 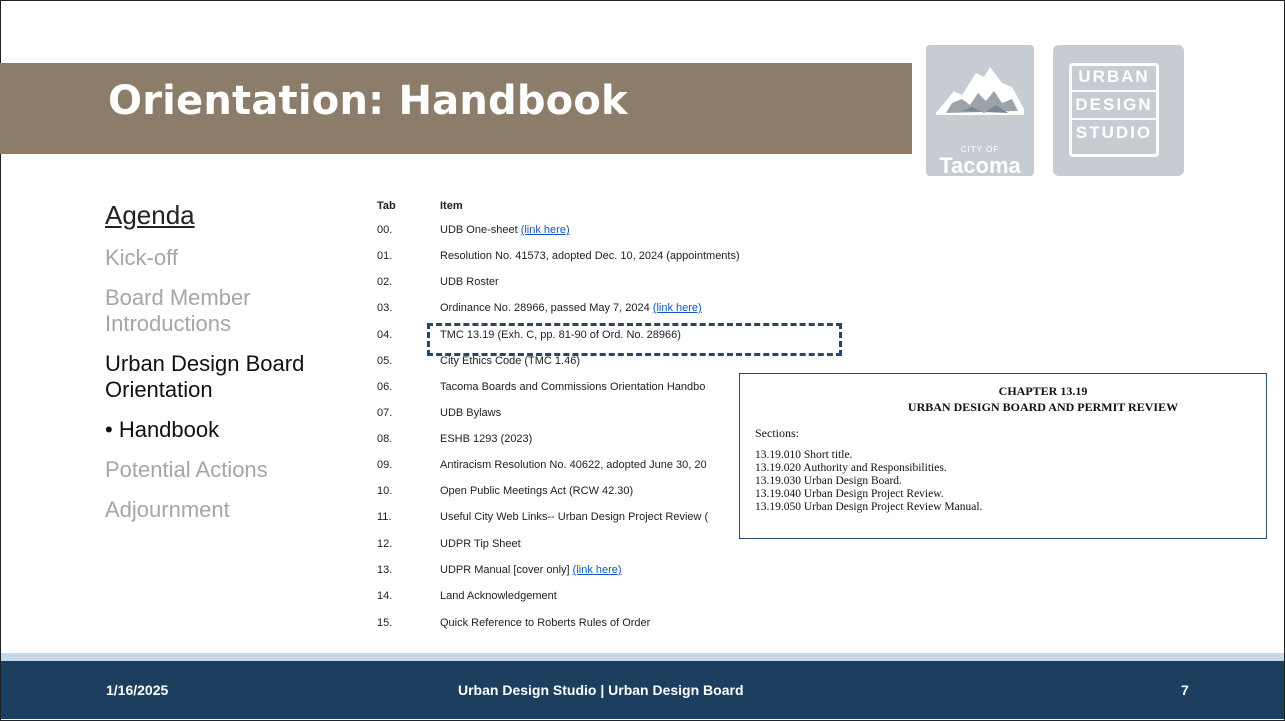 I want to click on table-cell-item: UDPR Manual [cover only] (link here), so click(x=531, y=570).